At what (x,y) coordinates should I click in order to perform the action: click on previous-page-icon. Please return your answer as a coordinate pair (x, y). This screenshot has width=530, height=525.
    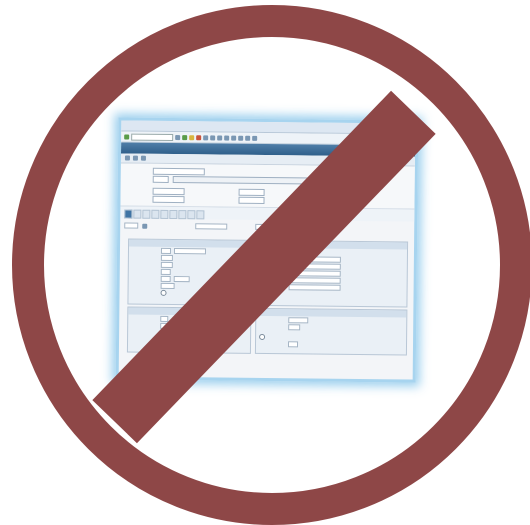
    Looking at the image, I should click on (233, 137).